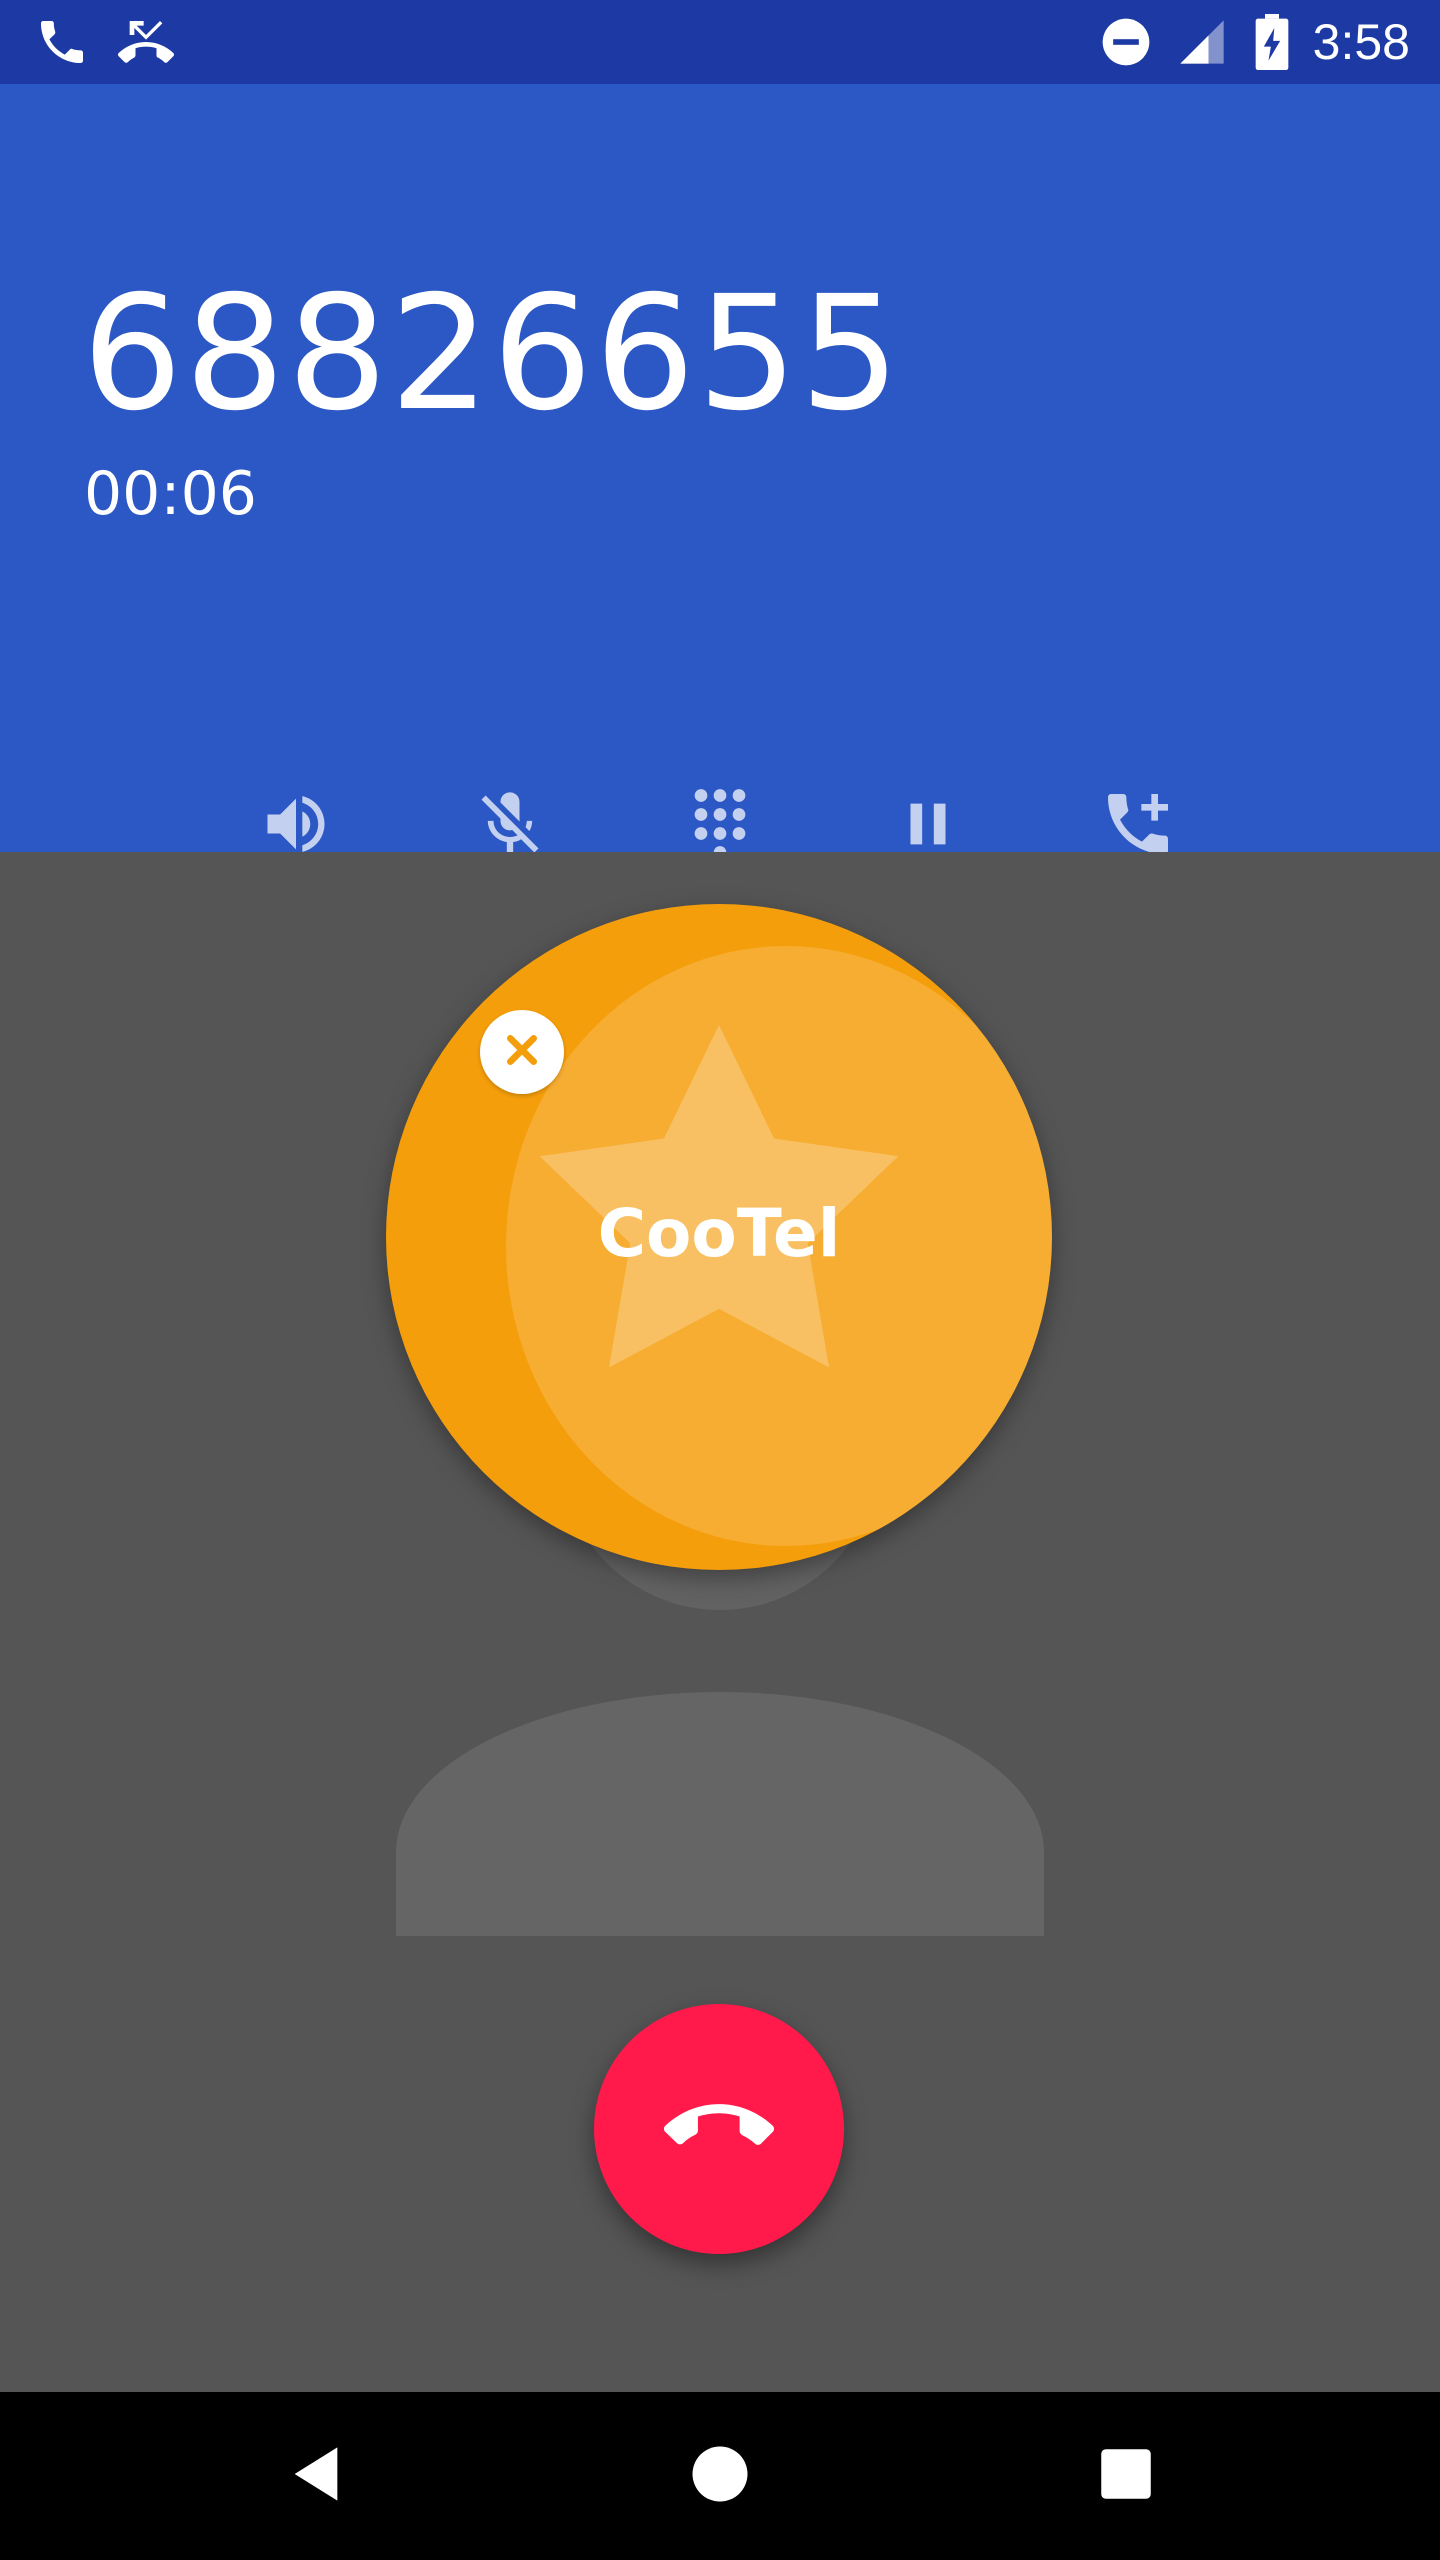  What do you see at coordinates (719, 1233) in the screenshot?
I see `carrier-label: CooTel` at bounding box center [719, 1233].